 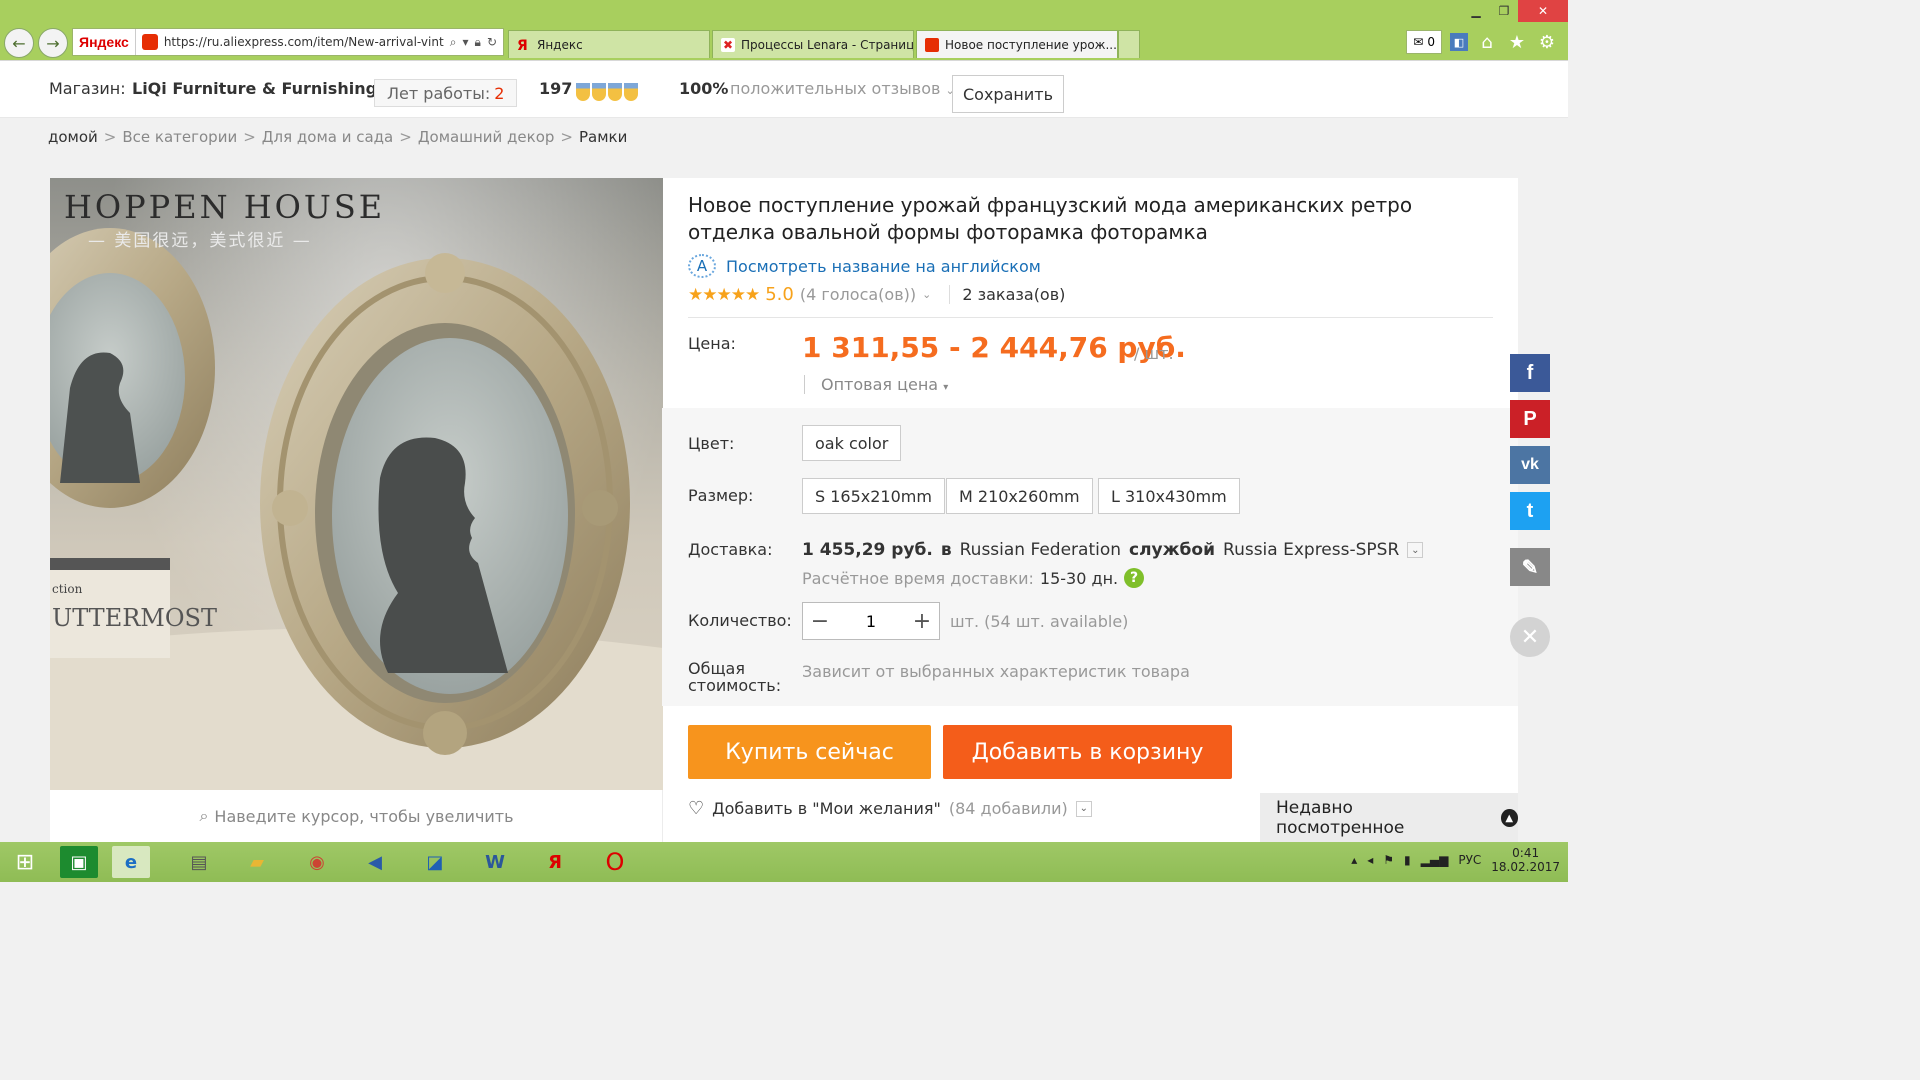 I want to click on positive-percent: 100%, so click(x=704, y=88).